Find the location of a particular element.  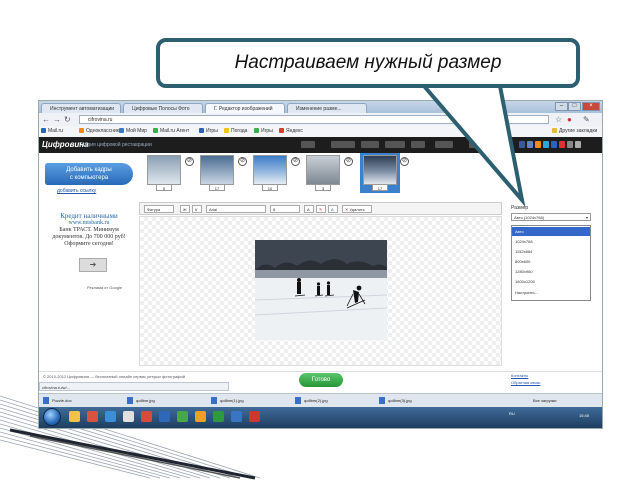

font-size-select: 8 is located at coordinates (285, 209).